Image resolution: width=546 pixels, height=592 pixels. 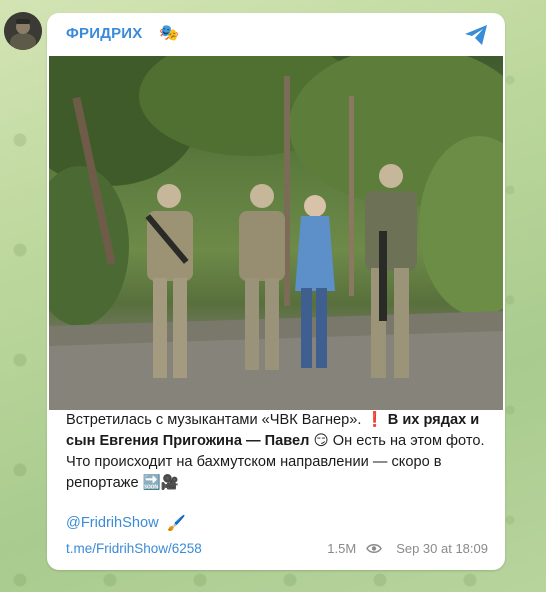 What do you see at coordinates (176, 523) in the screenshot?
I see `paintbrush-icon: 🖌️` at bounding box center [176, 523].